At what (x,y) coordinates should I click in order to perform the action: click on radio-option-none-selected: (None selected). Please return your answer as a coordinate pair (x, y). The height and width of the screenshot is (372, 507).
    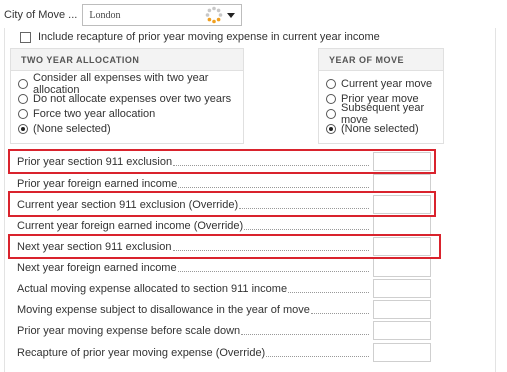
    Looking at the image, I should click on (130, 128).